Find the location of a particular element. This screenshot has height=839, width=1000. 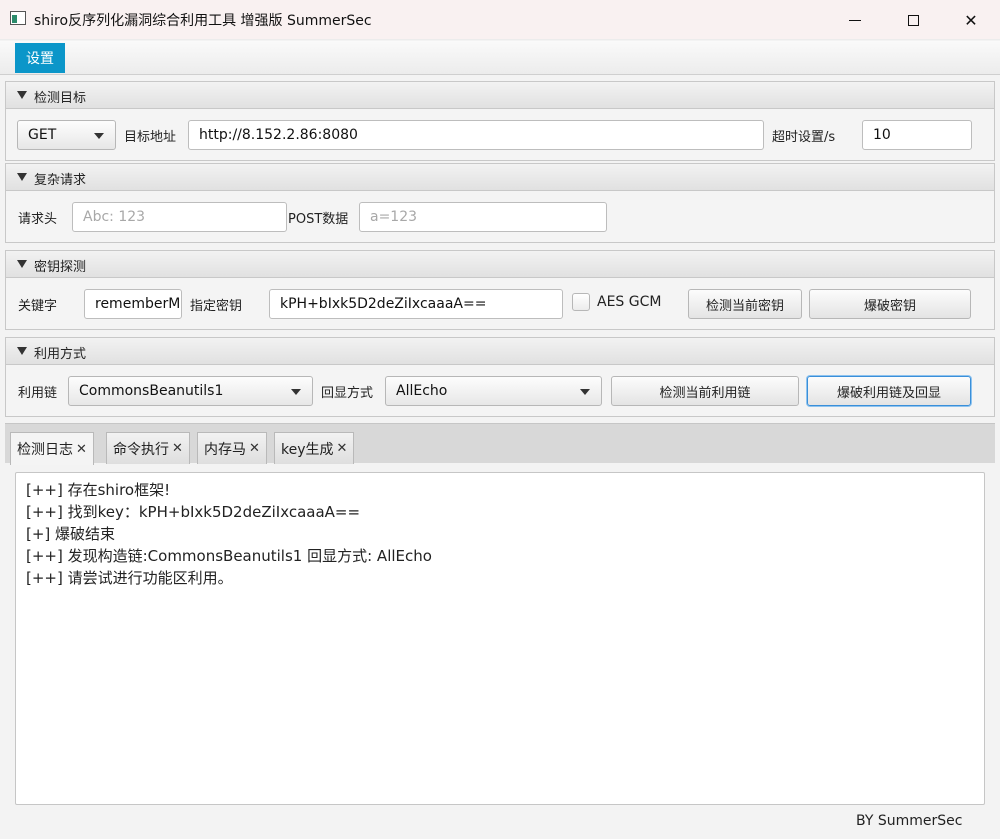

tab-strip: 检测日志 ✕ 命令执行 ✕ 内存马 ✕ key生成 ✕ is located at coordinates (500, 444).